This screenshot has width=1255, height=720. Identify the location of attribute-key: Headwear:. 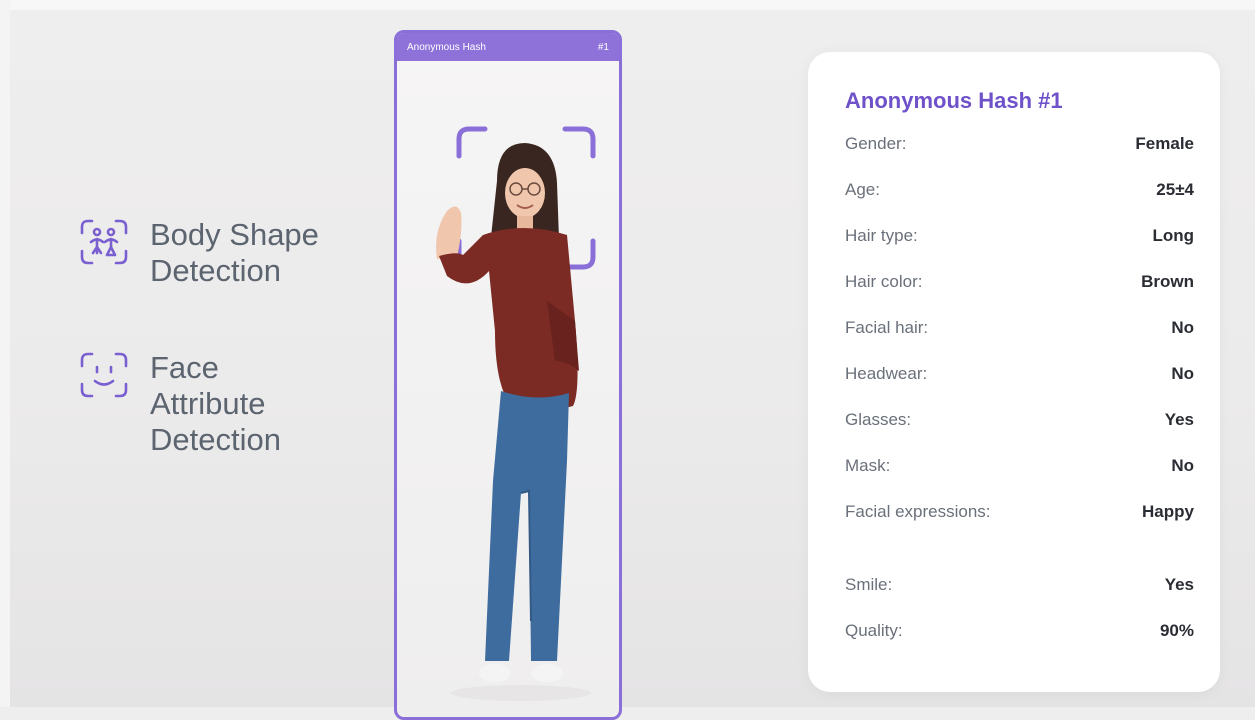
(886, 373).